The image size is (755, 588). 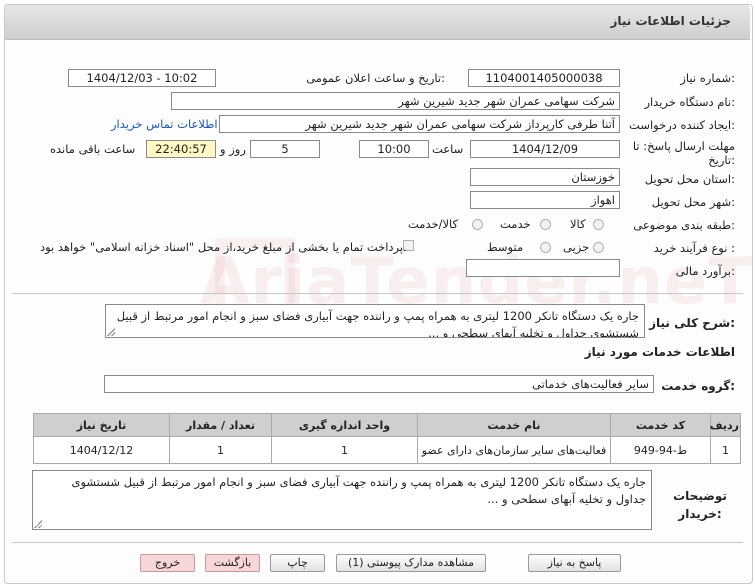 What do you see at coordinates (725, 425) in the screenshot?
I see `column-header-row-number: ردیف` at bounding box center [725, 425].